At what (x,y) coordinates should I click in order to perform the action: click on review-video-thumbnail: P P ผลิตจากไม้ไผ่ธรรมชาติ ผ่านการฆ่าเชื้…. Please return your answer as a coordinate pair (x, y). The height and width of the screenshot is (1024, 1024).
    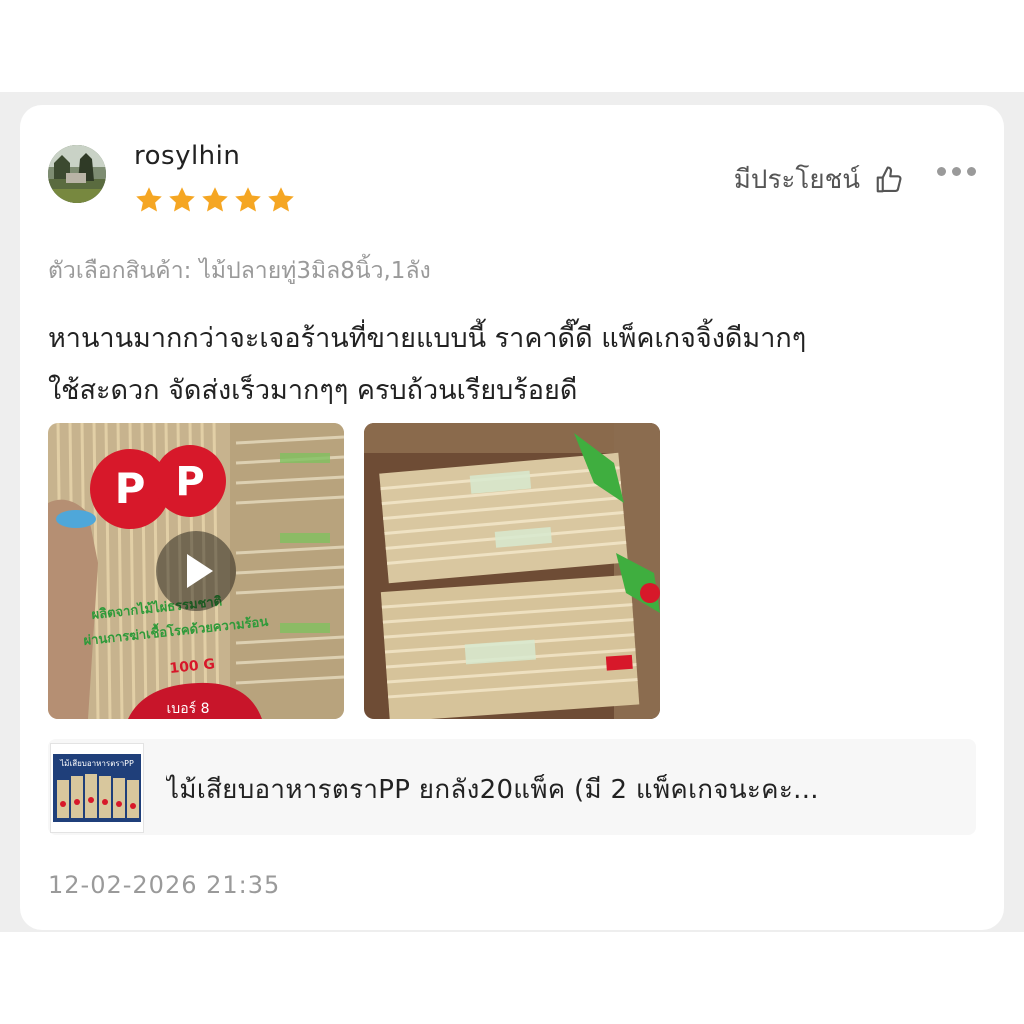
    Looking at the image, I should click on (196, 571).